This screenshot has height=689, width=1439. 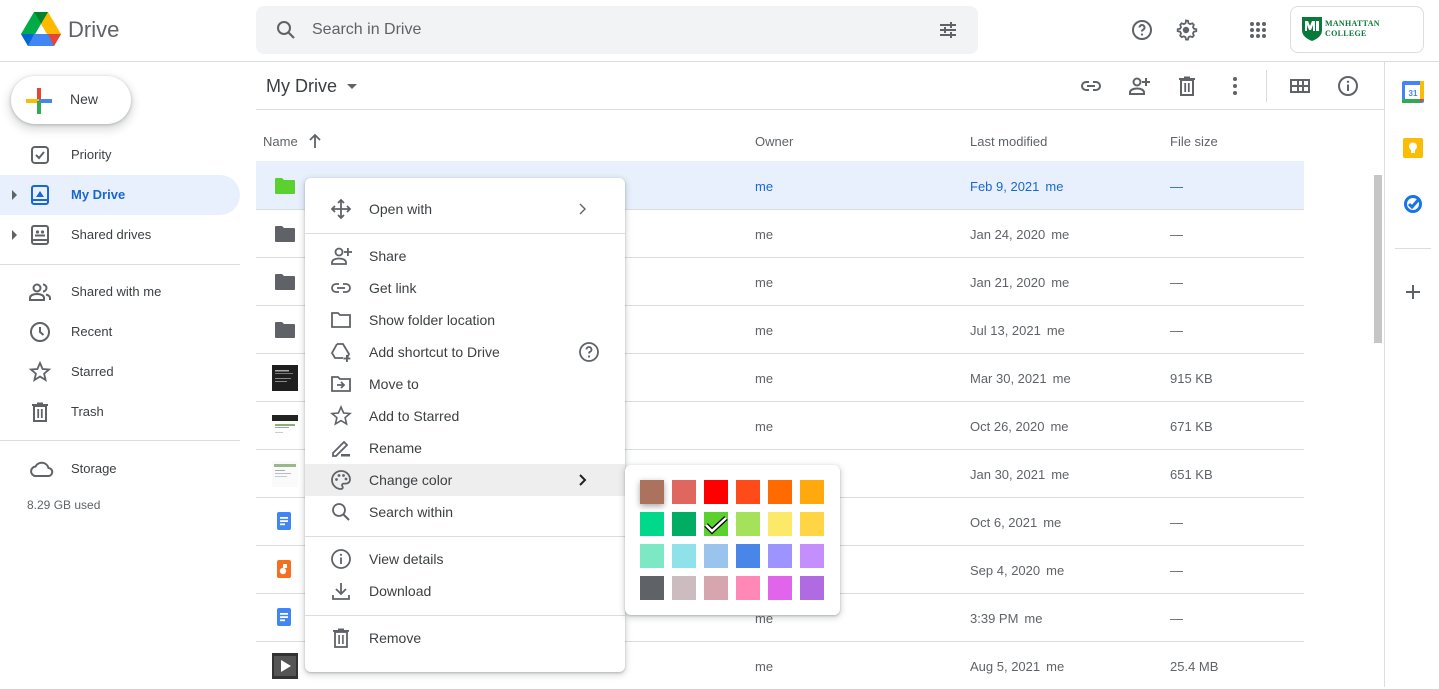 I want to click on menu-item-add-shortcut-to-drive: Add shortcut to Drive, so click(x=465, y=352).